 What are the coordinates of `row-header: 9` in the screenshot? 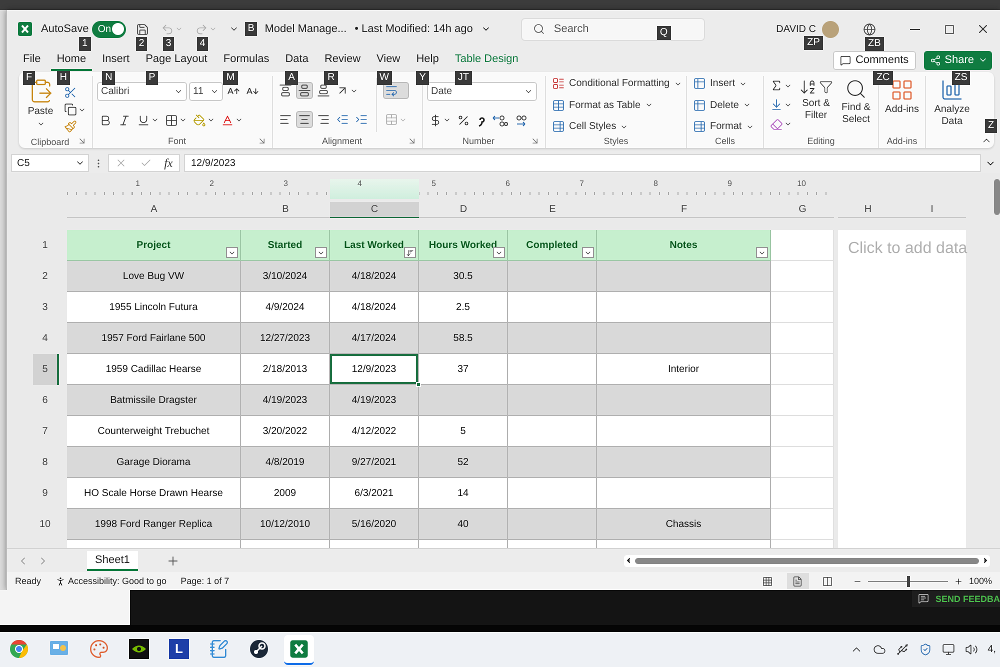 It's located at (46, 493).